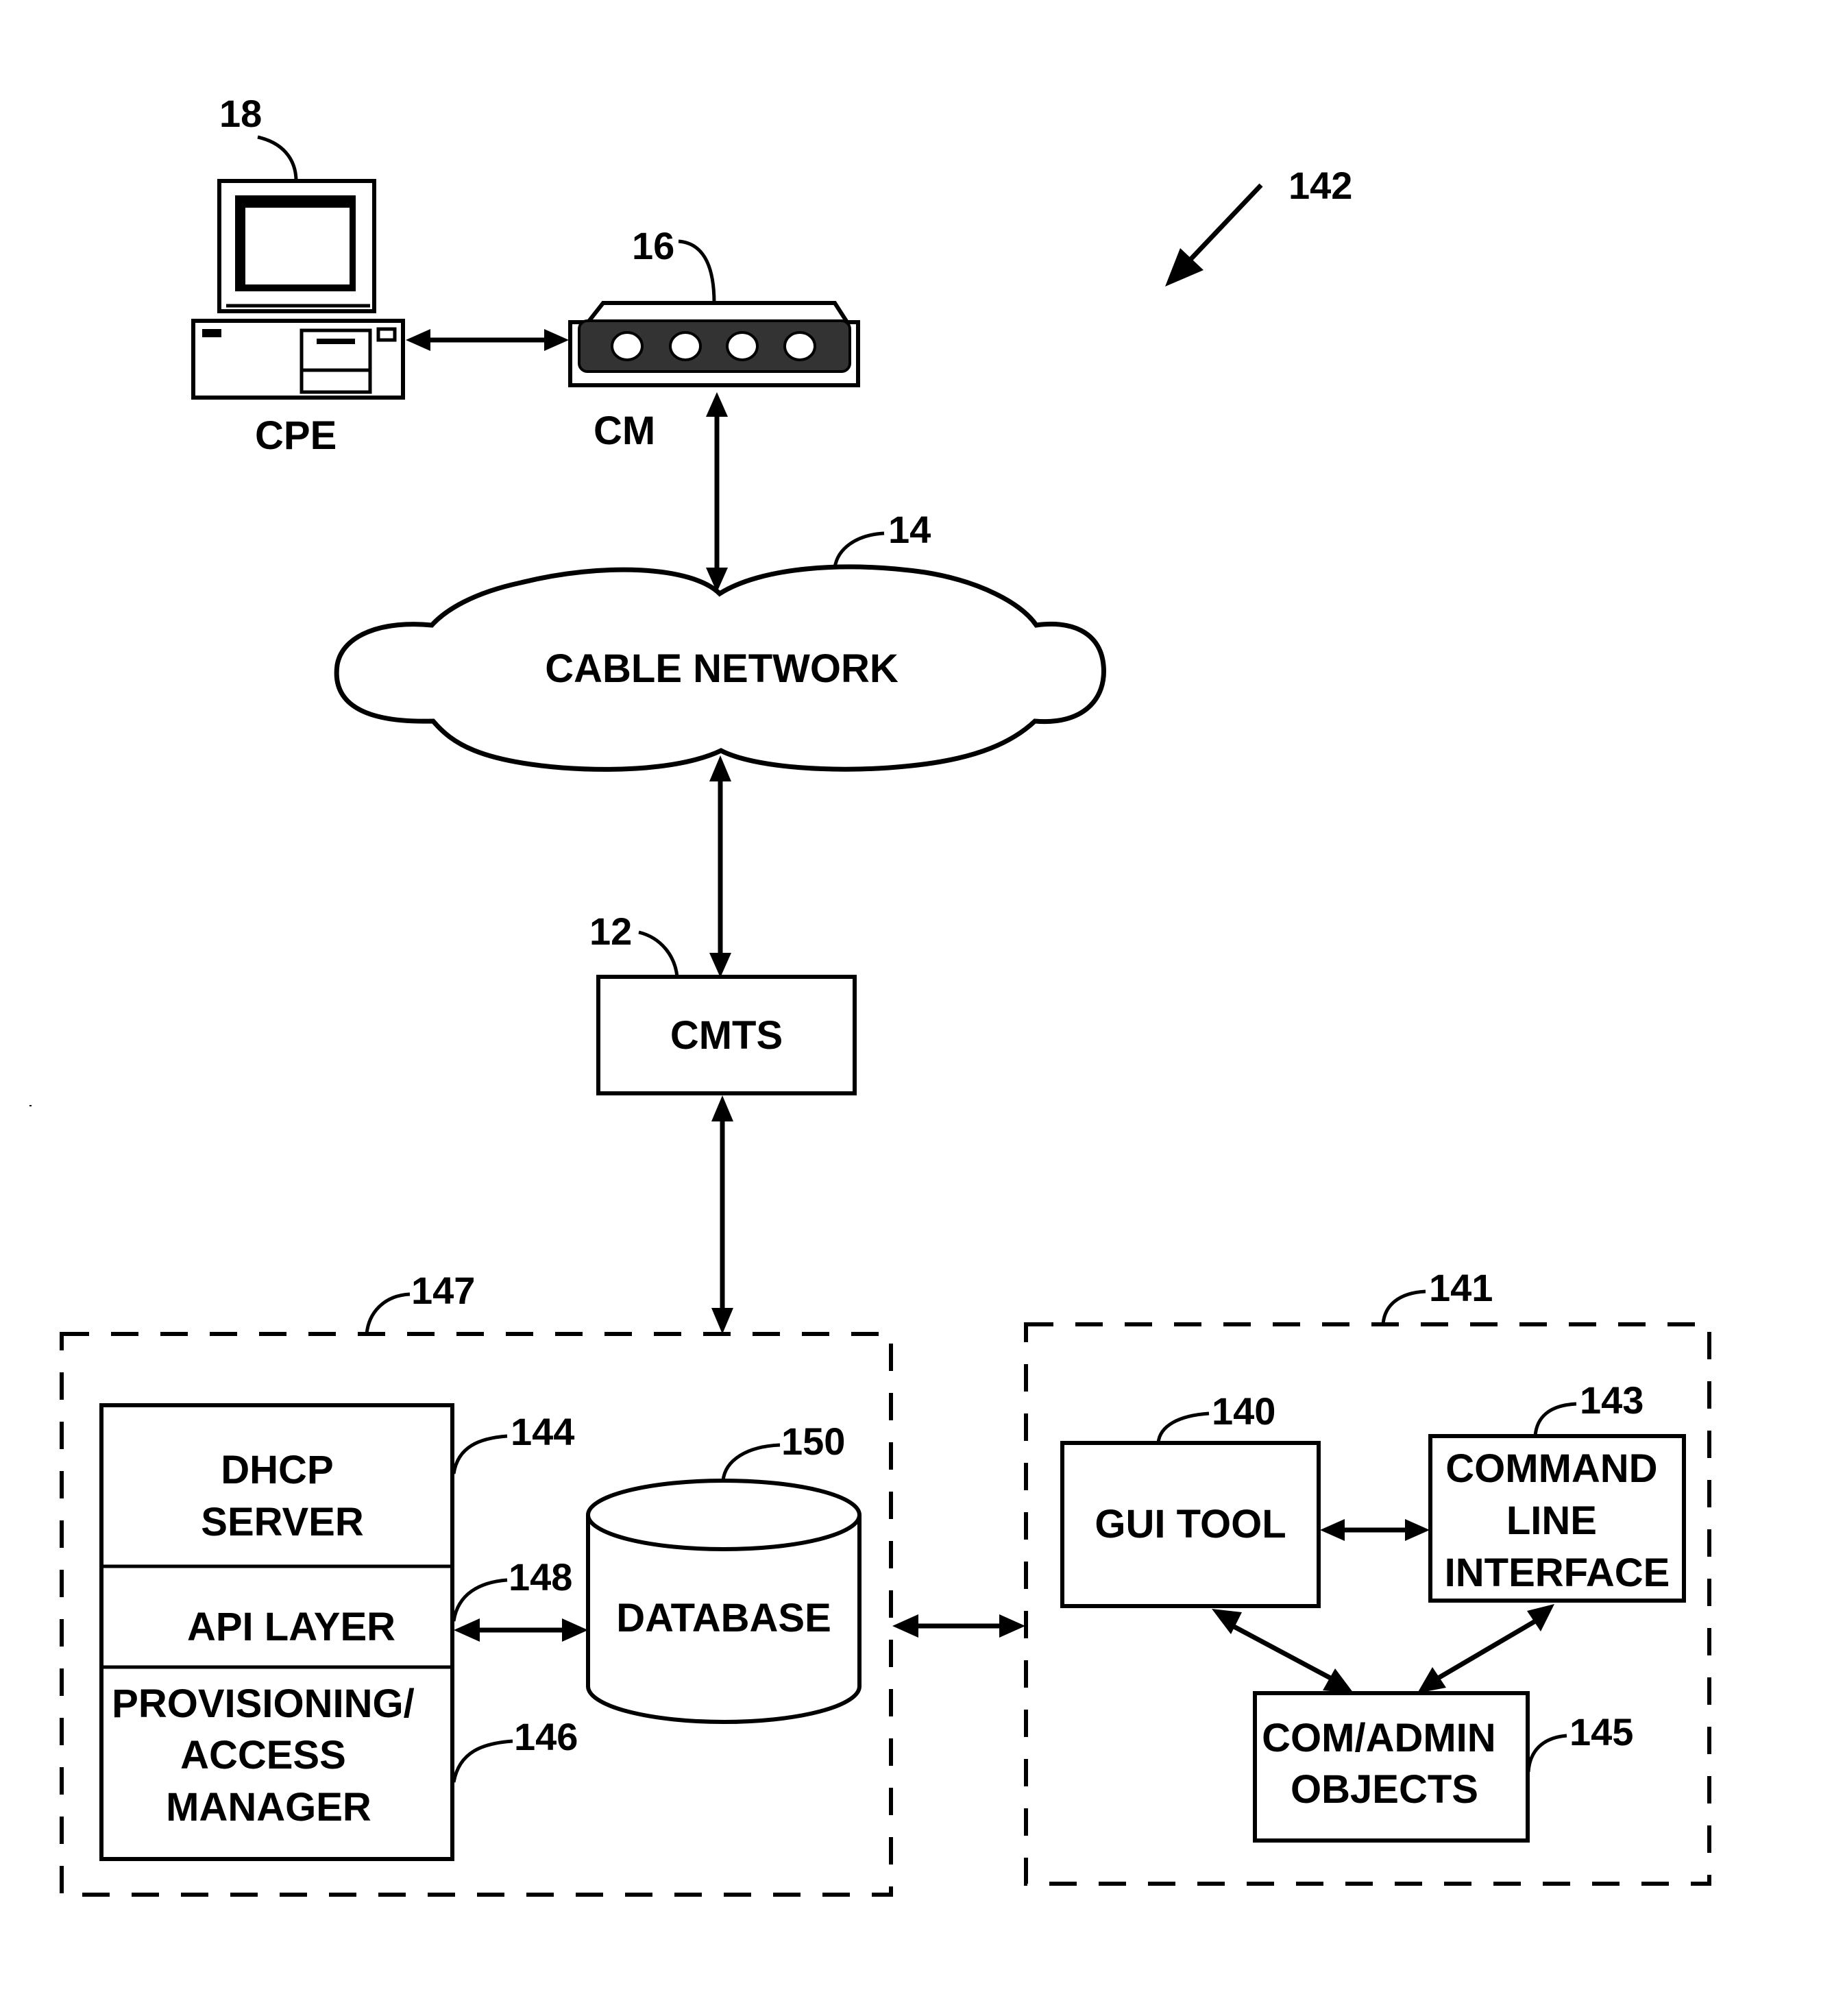 The image size is (1845, 2016). What do you see at coordinates (297, 246) in the screenshot?
I see `monitor-screen` at bounding box center [297, 246].